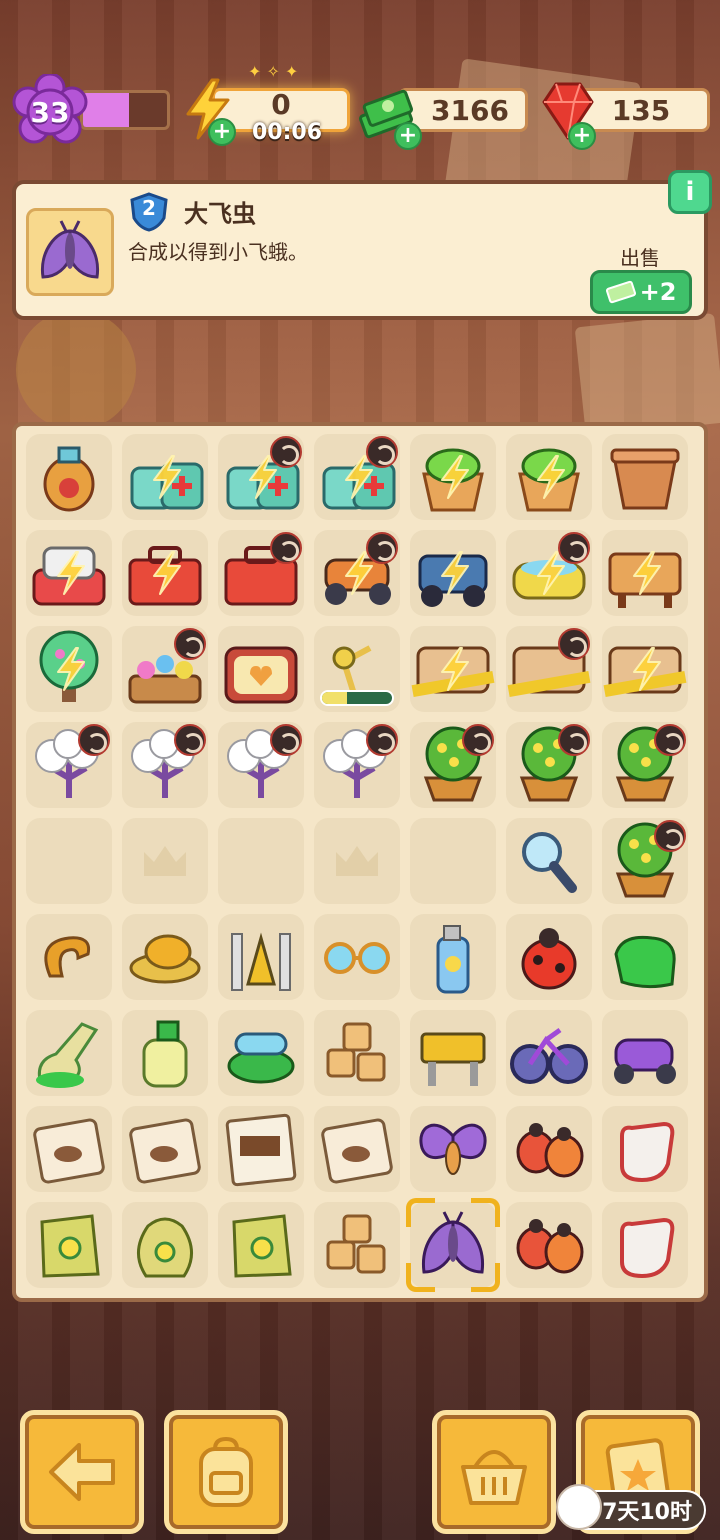 The width and height of the screenshot is (720, 1540). What do you see at coordinates (149, 208) in the screenshot?
I see `item-level: 2` at bounding box center [149, 208].